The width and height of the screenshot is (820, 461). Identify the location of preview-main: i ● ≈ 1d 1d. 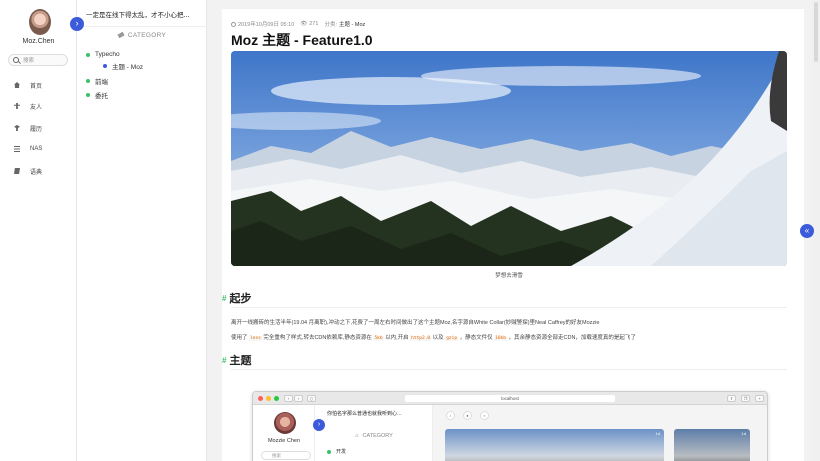
(600, 433).